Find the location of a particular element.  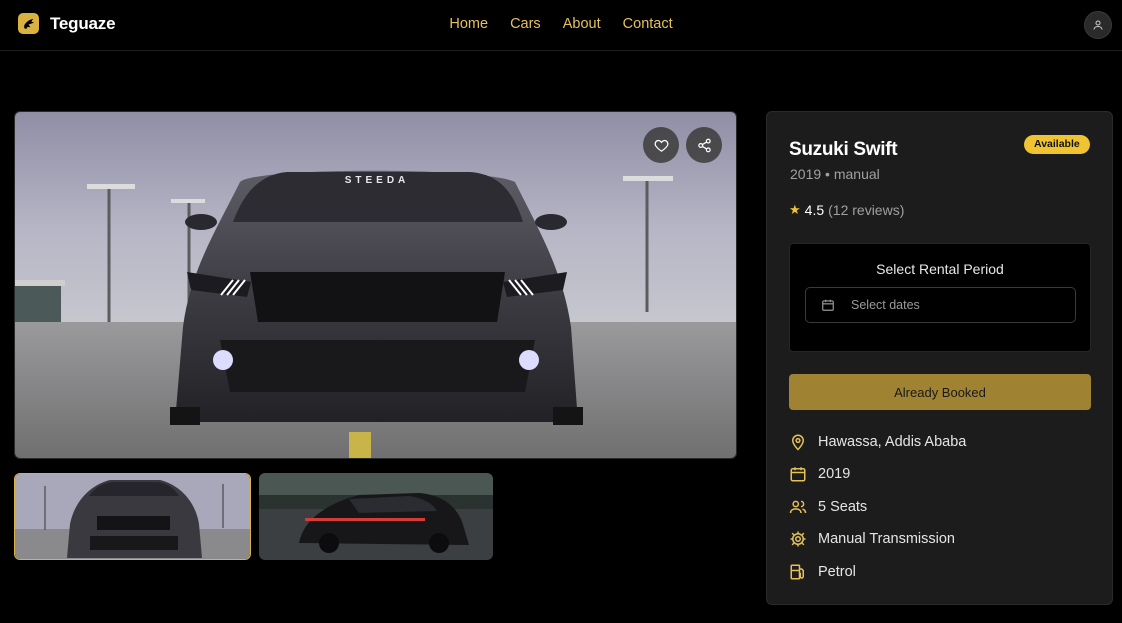

spec-location-text: Hawassa, Addis Ababa is located at coordinates (892, 442).